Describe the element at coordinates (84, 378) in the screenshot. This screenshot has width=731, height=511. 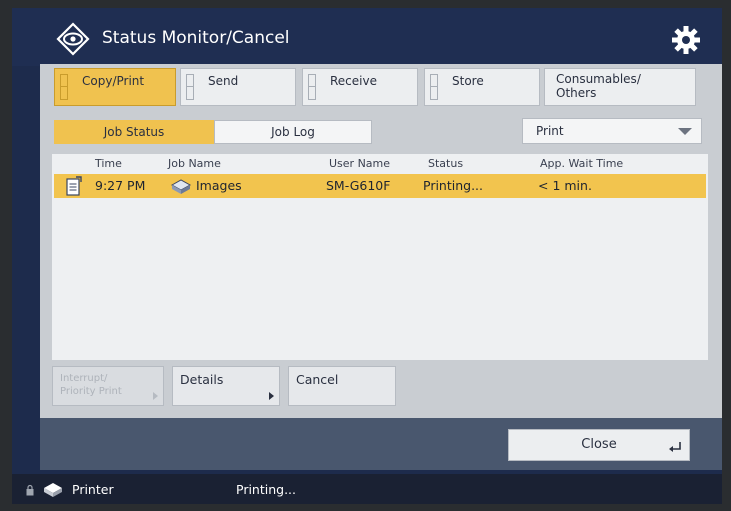
I see `button-label-line1: Interrupt/` at that location.